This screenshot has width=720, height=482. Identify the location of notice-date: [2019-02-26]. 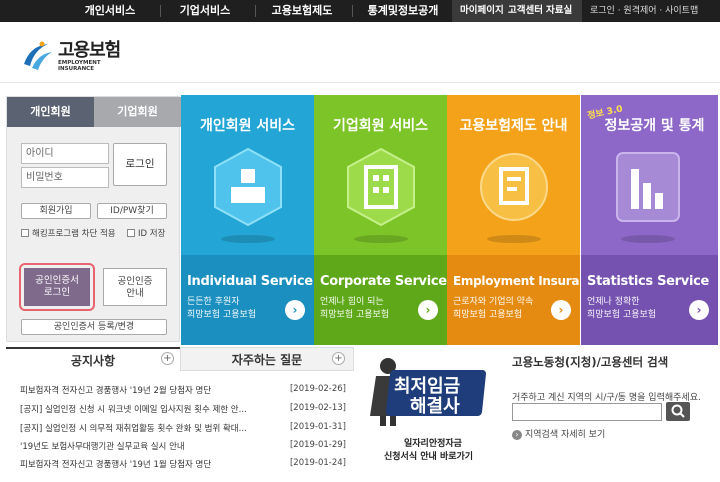
(317, 389).